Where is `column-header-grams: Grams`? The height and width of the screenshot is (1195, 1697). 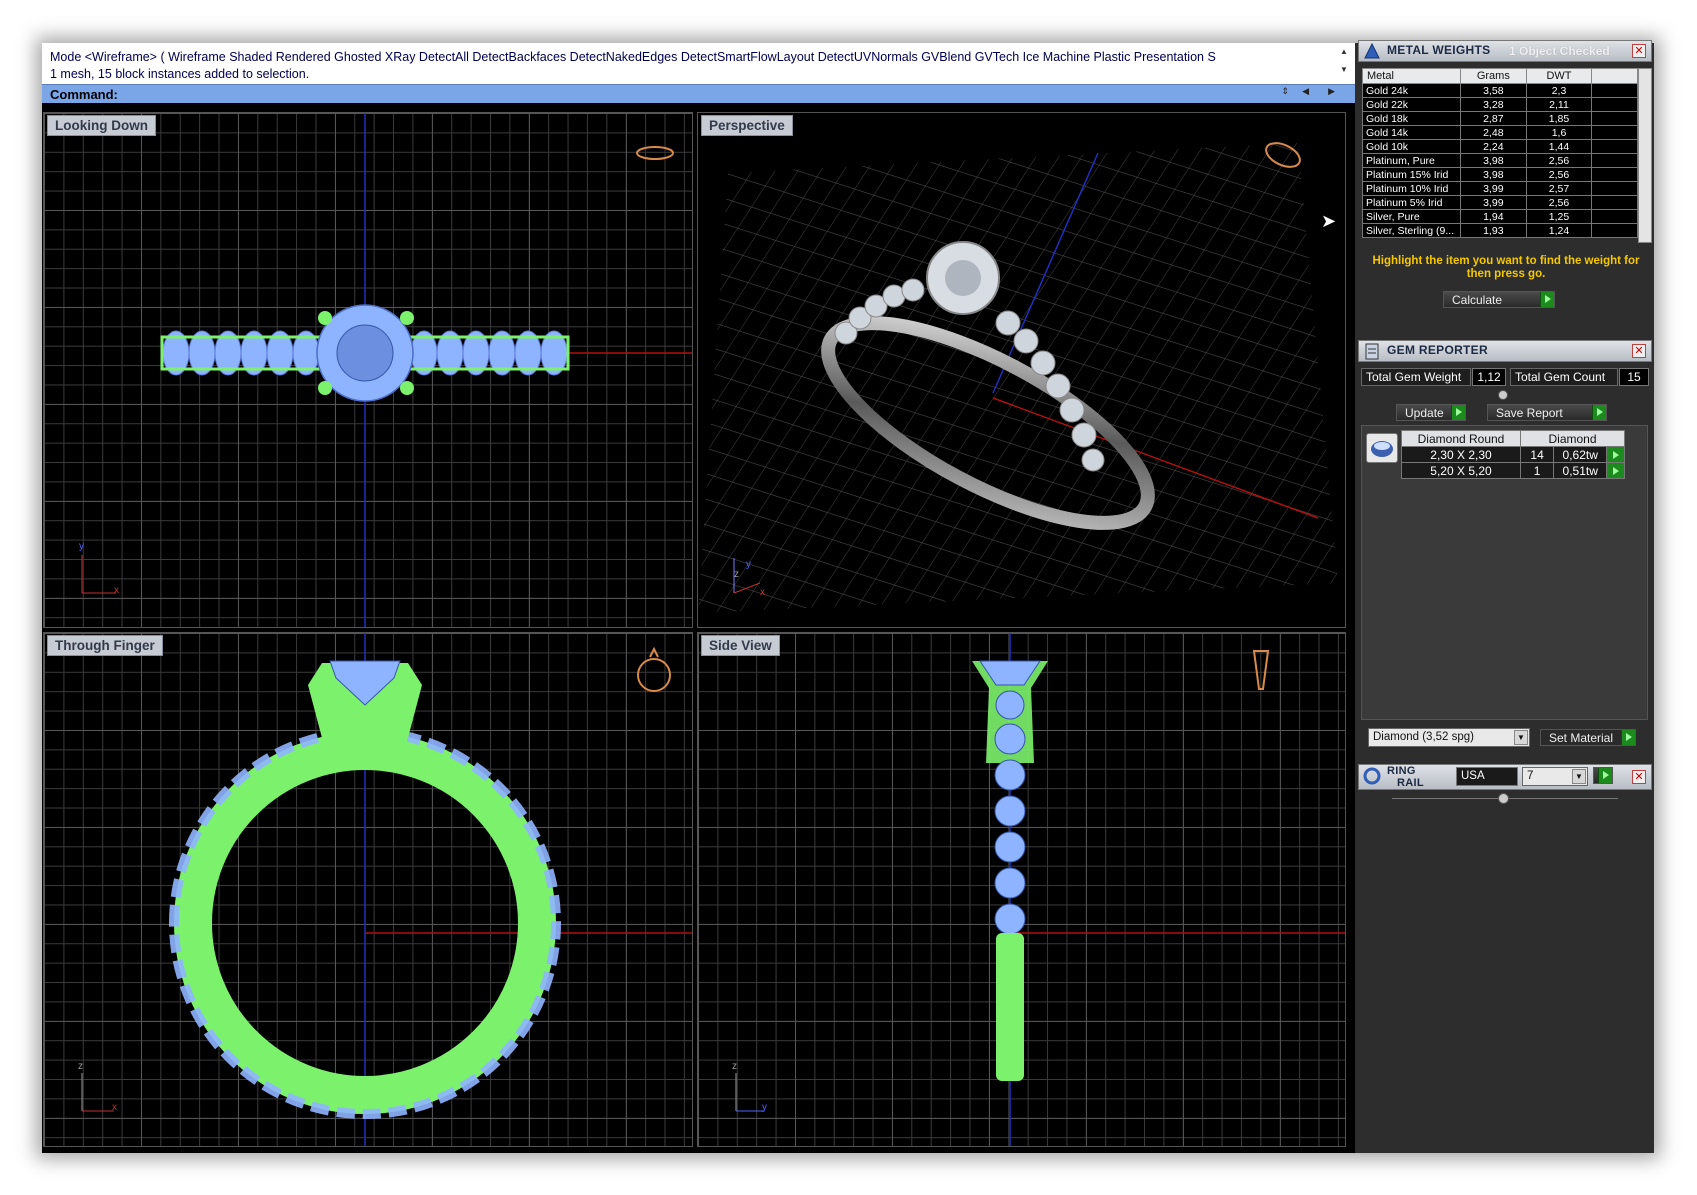 column-header-grams: Grams is located at coordinates (1493, 76).